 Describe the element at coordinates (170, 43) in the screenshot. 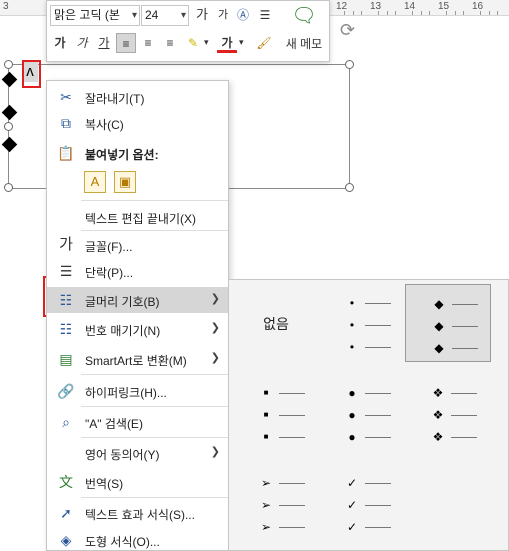

I see `align-right-button: ≡` at that location.